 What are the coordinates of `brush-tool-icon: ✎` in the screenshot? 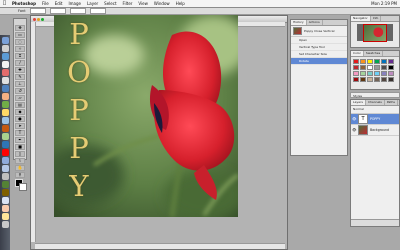 It's located at (20, 77).